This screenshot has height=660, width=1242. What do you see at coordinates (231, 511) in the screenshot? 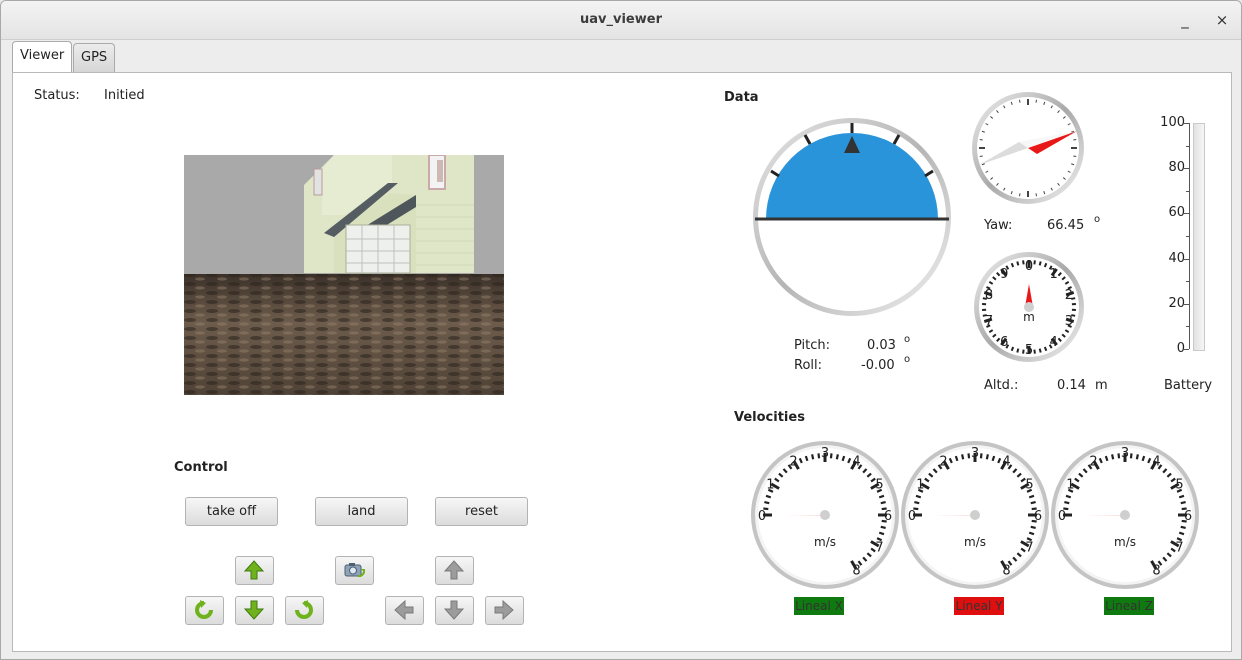
I see `take-off-button: take off` at bounding box center [231, 511].